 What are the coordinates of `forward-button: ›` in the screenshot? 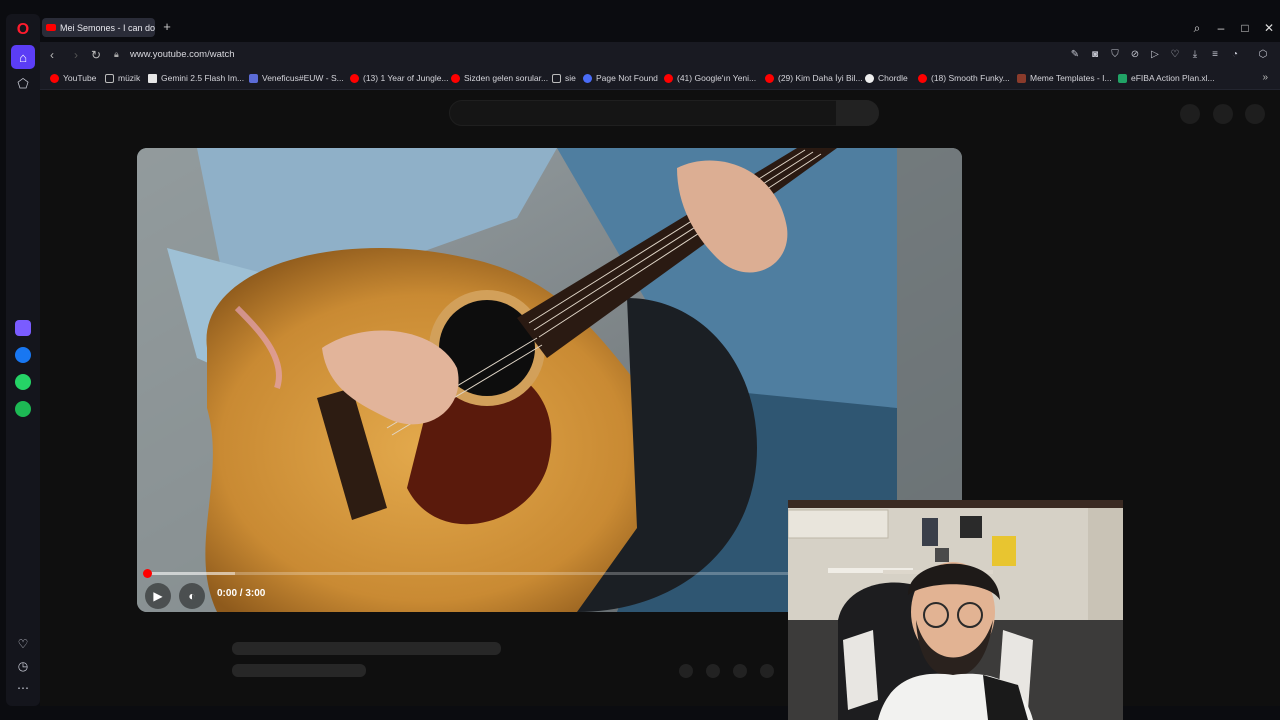 It's located at (76, 55).